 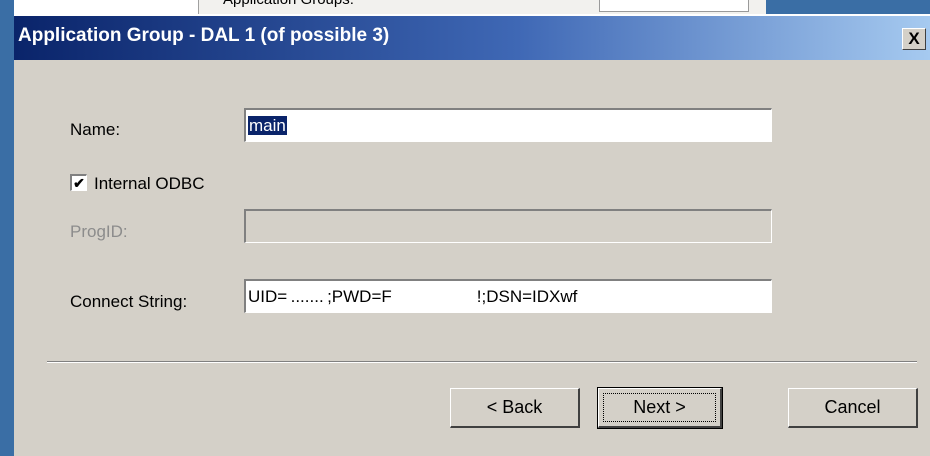 I want to click on background-panel: Application Groups:, so click(x=482, y=7).